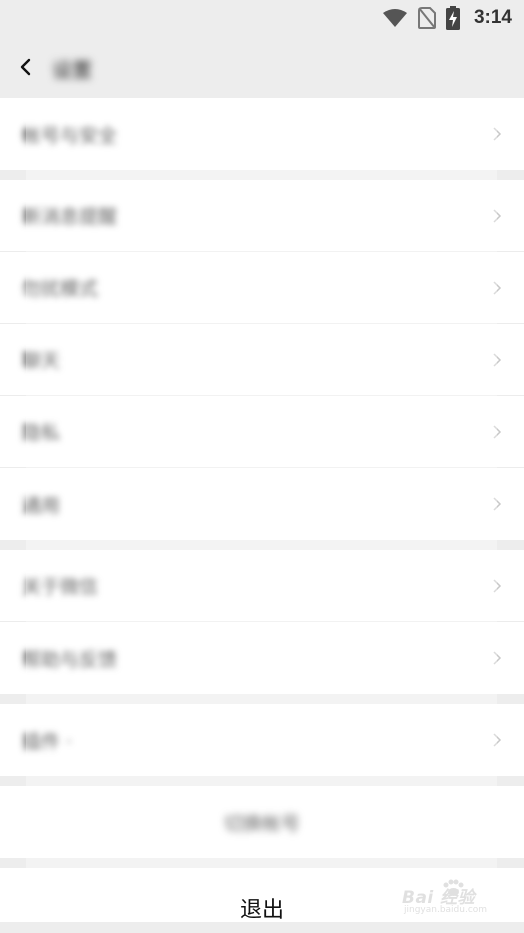  I want to click on header: 设置, so click(262, 67).